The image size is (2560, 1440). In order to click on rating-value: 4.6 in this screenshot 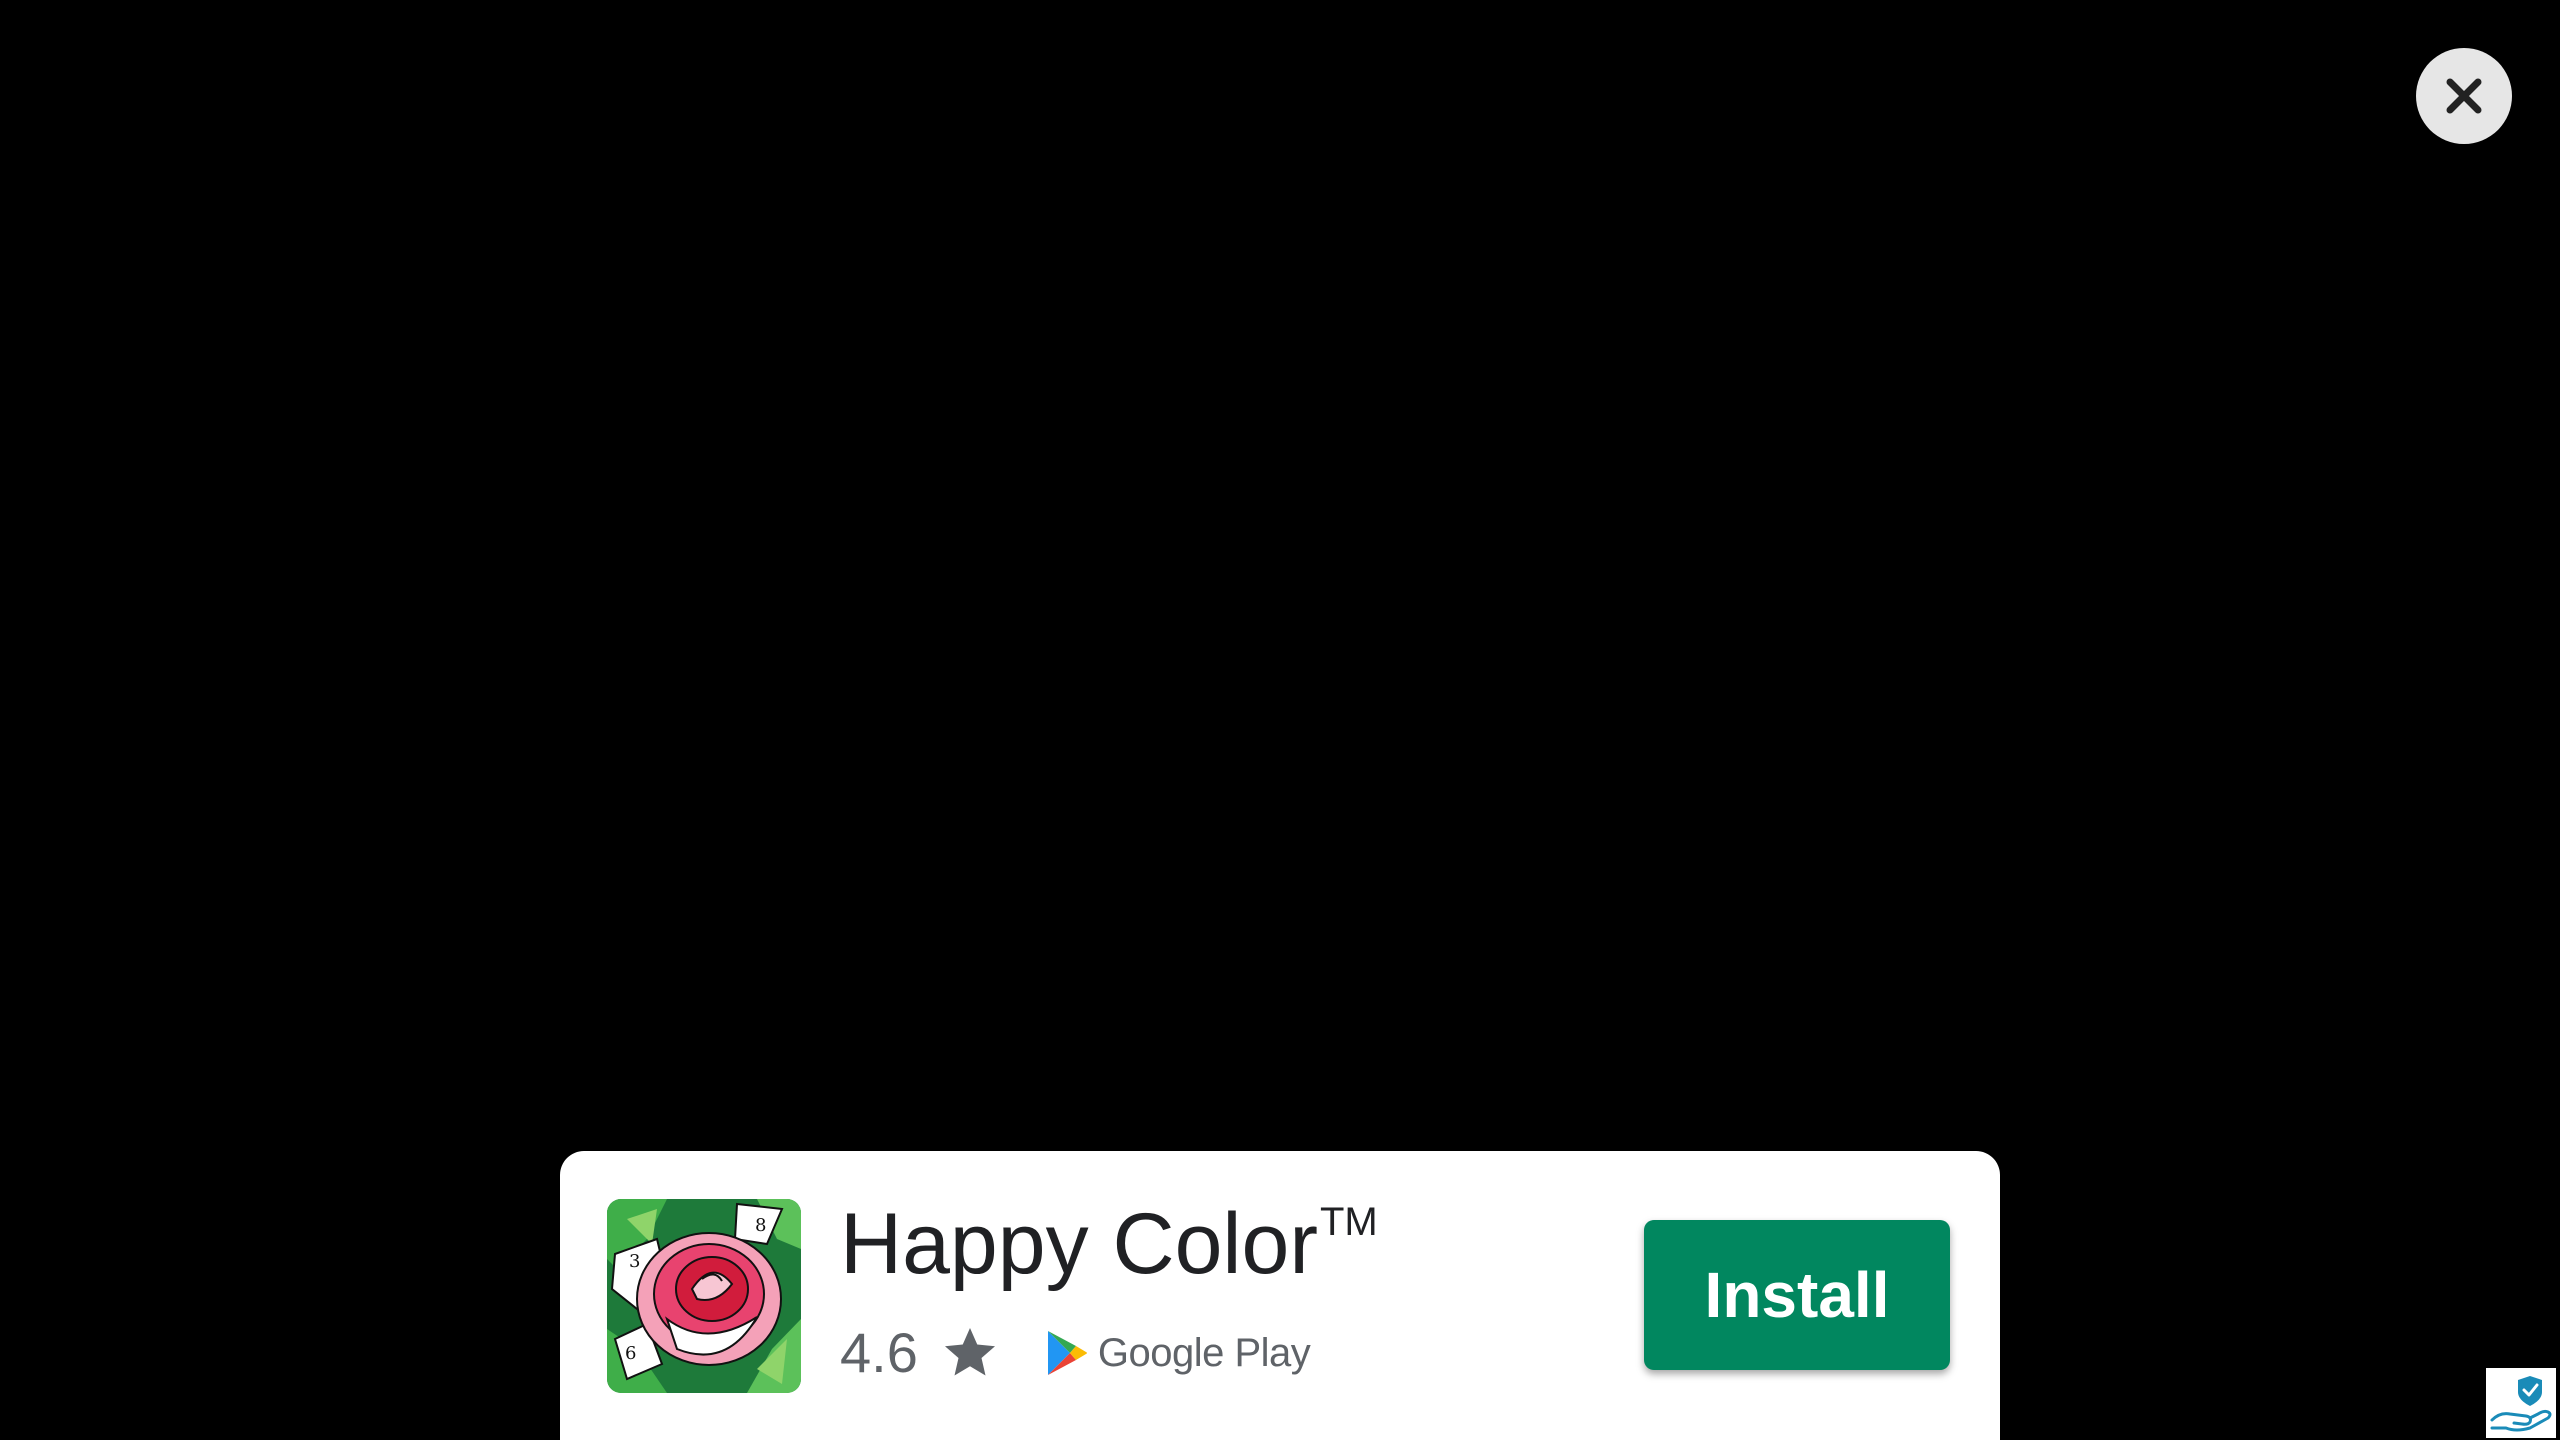, I will do `click(879, 1352)`.